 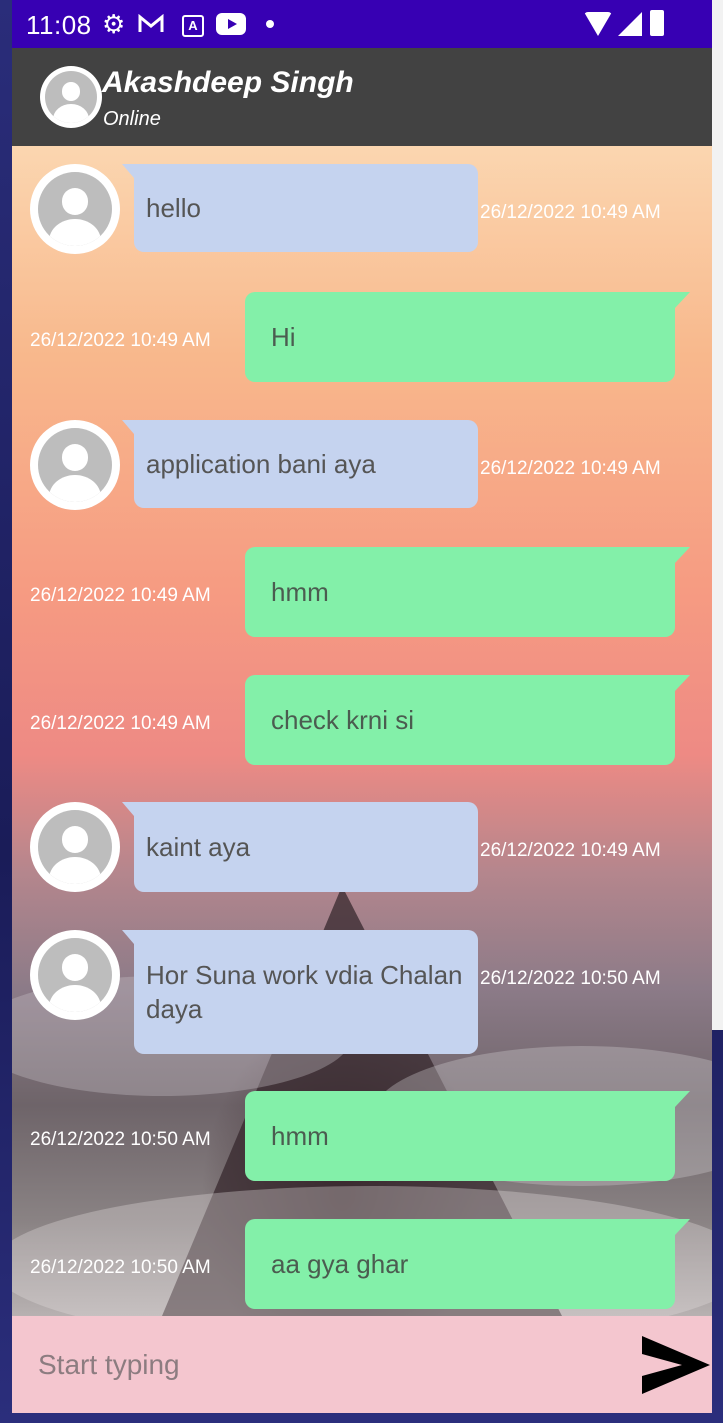 I want to click on message-received: application bani aya 26/12/2022 10:49 AM, so click(x=362, y=465).